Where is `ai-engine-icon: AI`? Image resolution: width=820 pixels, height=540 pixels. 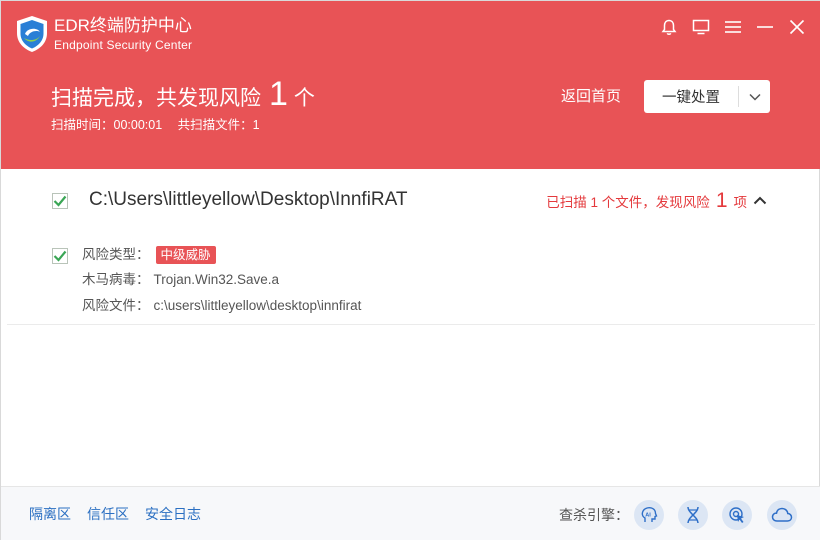
ai-engine-icon: AI is located at coordinates (649, 515).